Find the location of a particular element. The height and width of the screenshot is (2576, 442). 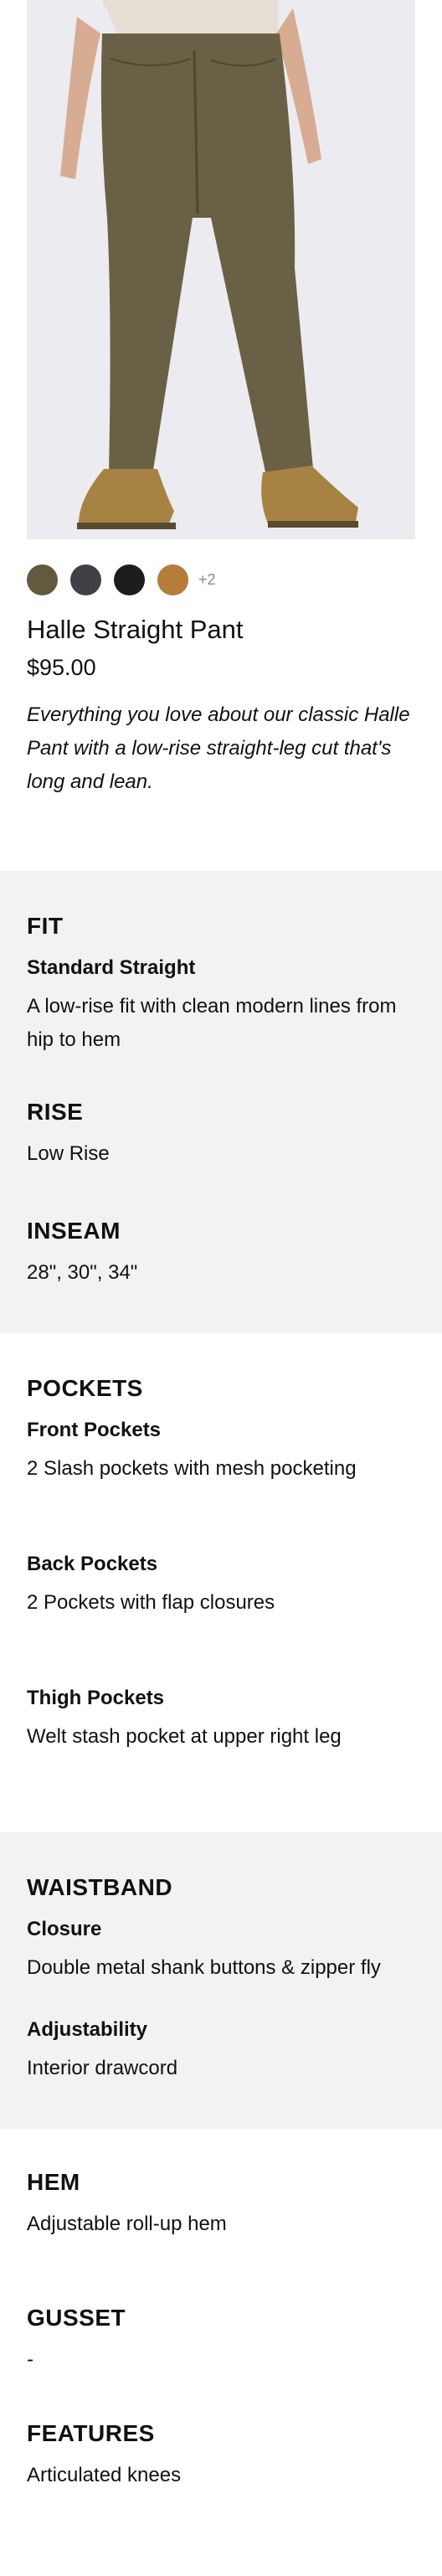

gusset-text: - is located at coordinates (30, 2359).